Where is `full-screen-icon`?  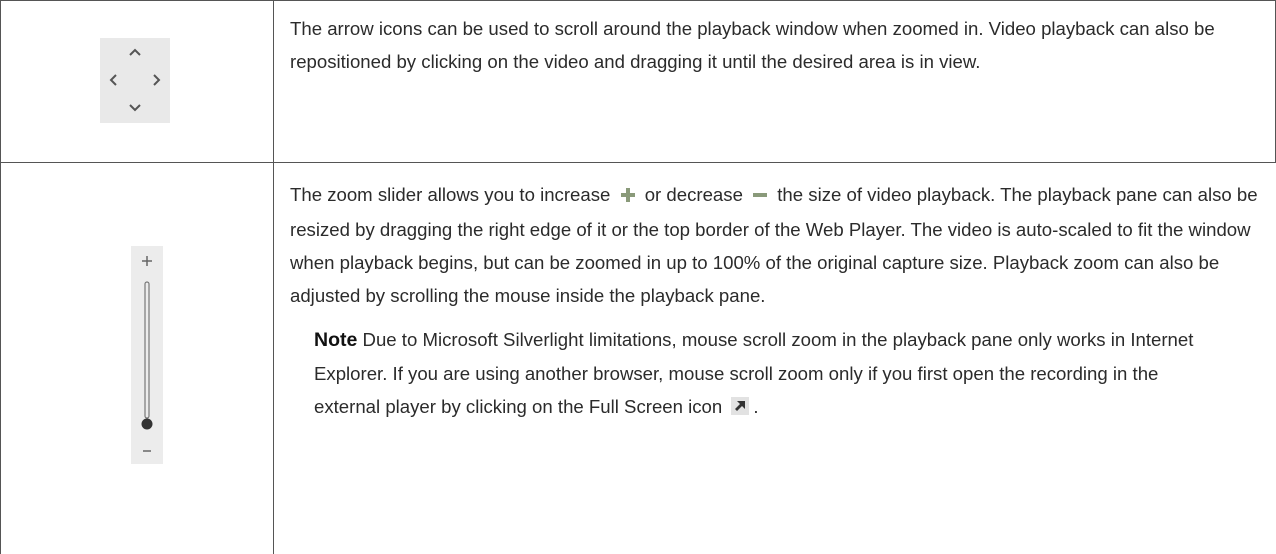
full-screen-icon is located at coordinates (740, 408).